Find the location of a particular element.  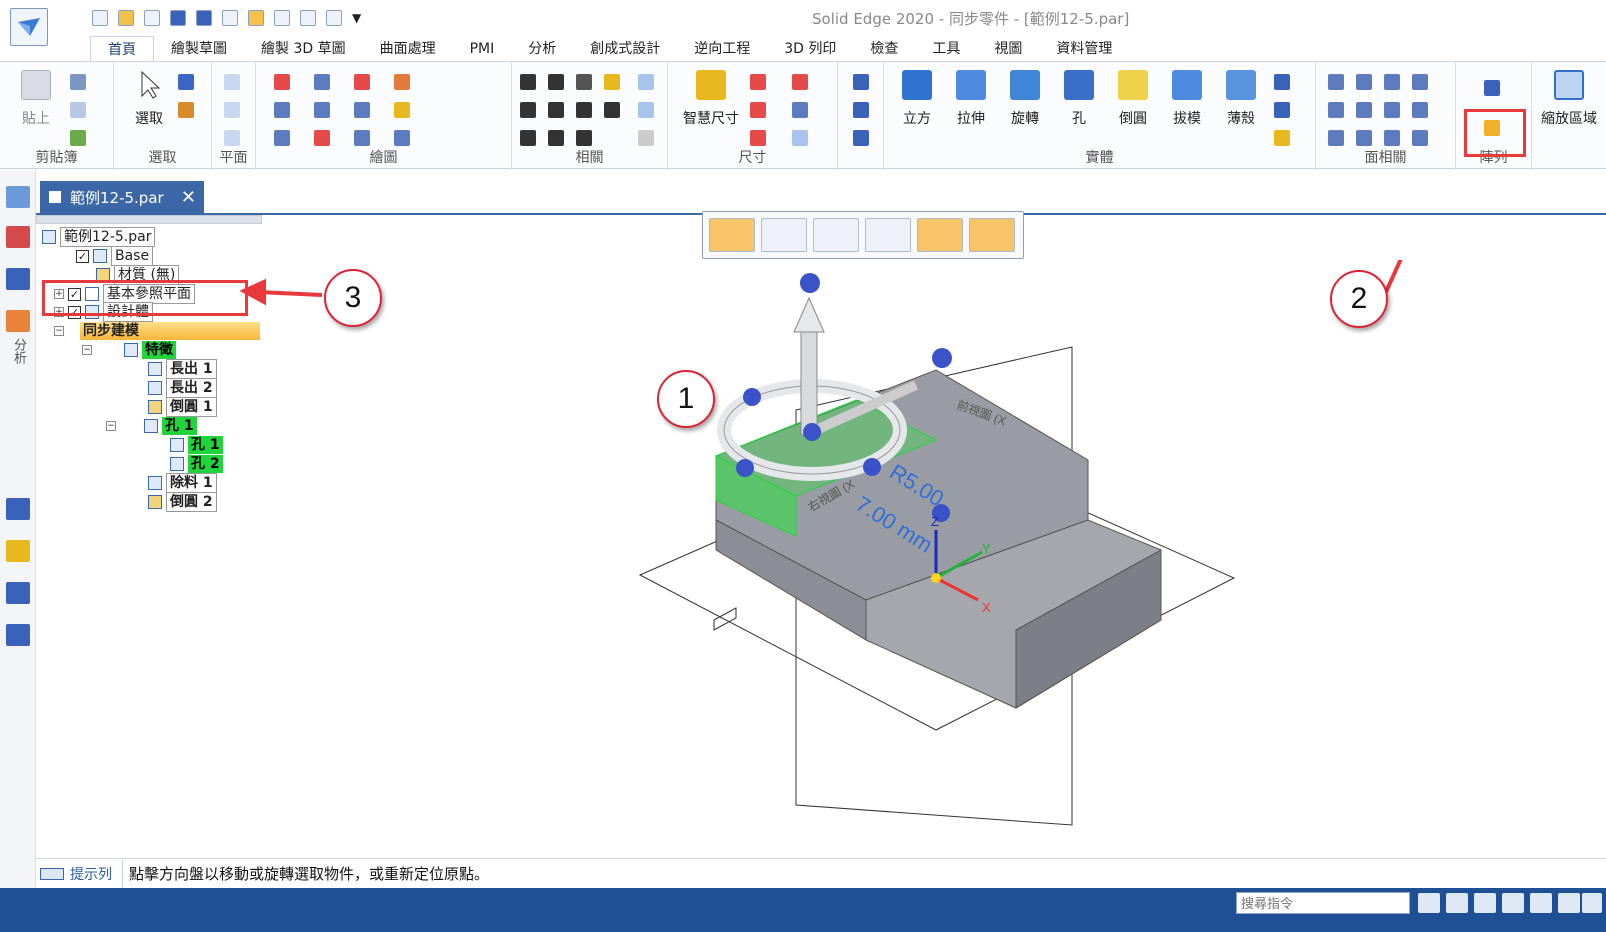

tab-analyze: 分析 is located at coordinates (542, 49).